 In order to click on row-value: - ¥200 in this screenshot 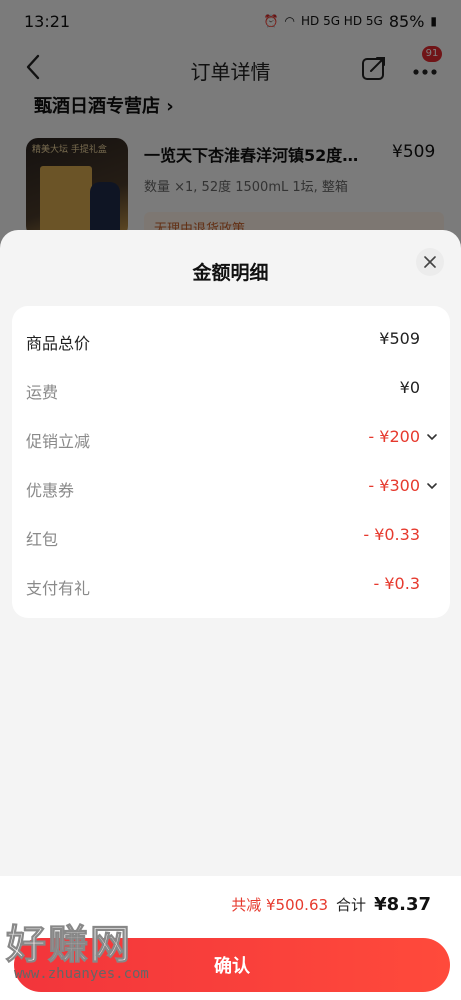, I will do `click(394, 436)`.